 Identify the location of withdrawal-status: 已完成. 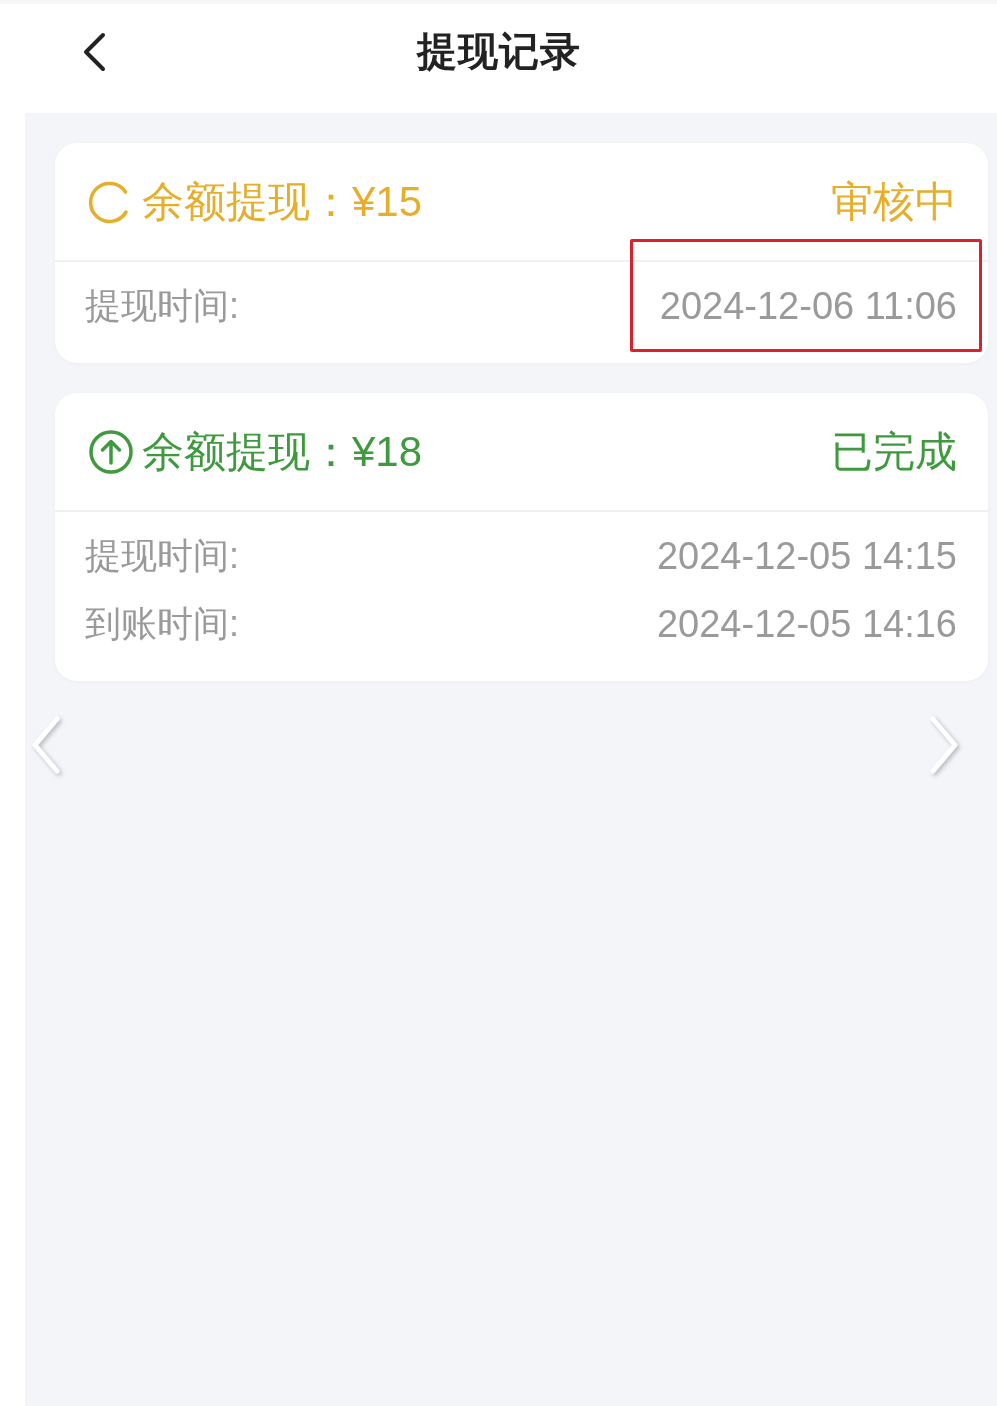
(894, 451).